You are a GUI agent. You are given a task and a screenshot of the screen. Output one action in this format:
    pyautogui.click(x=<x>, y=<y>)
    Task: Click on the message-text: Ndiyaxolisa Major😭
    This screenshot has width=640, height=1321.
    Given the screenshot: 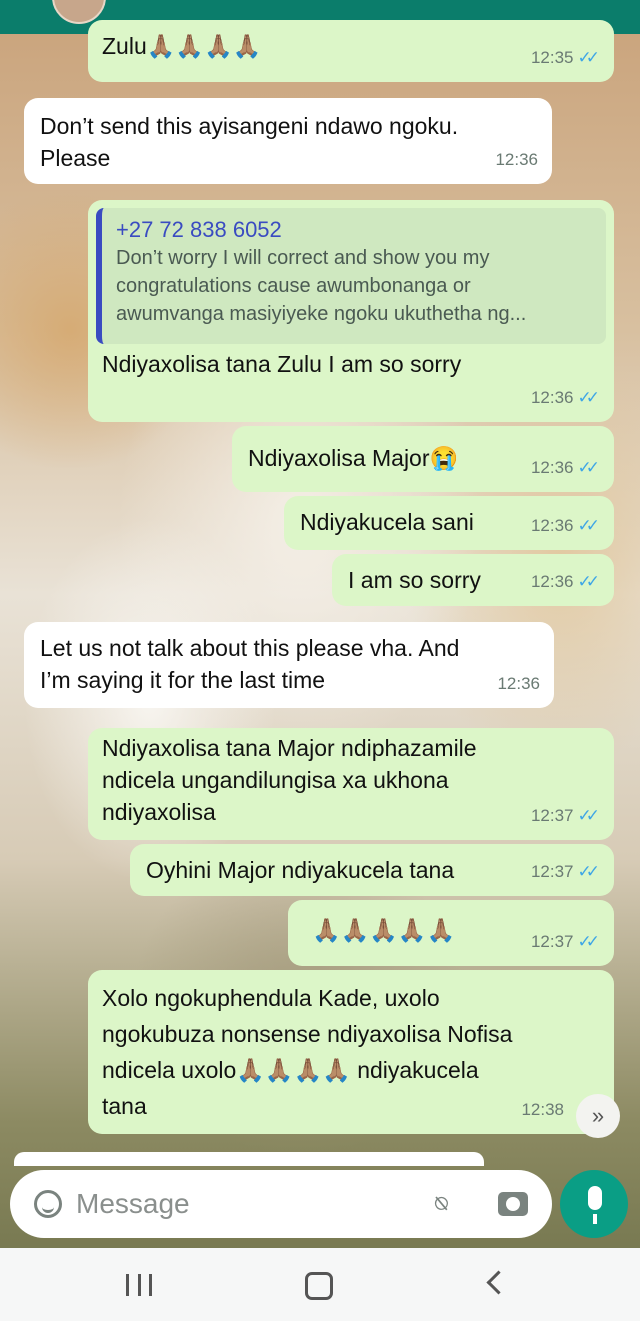 What is the action you would take?
    pyautogui.click(x=353, y=458)
    